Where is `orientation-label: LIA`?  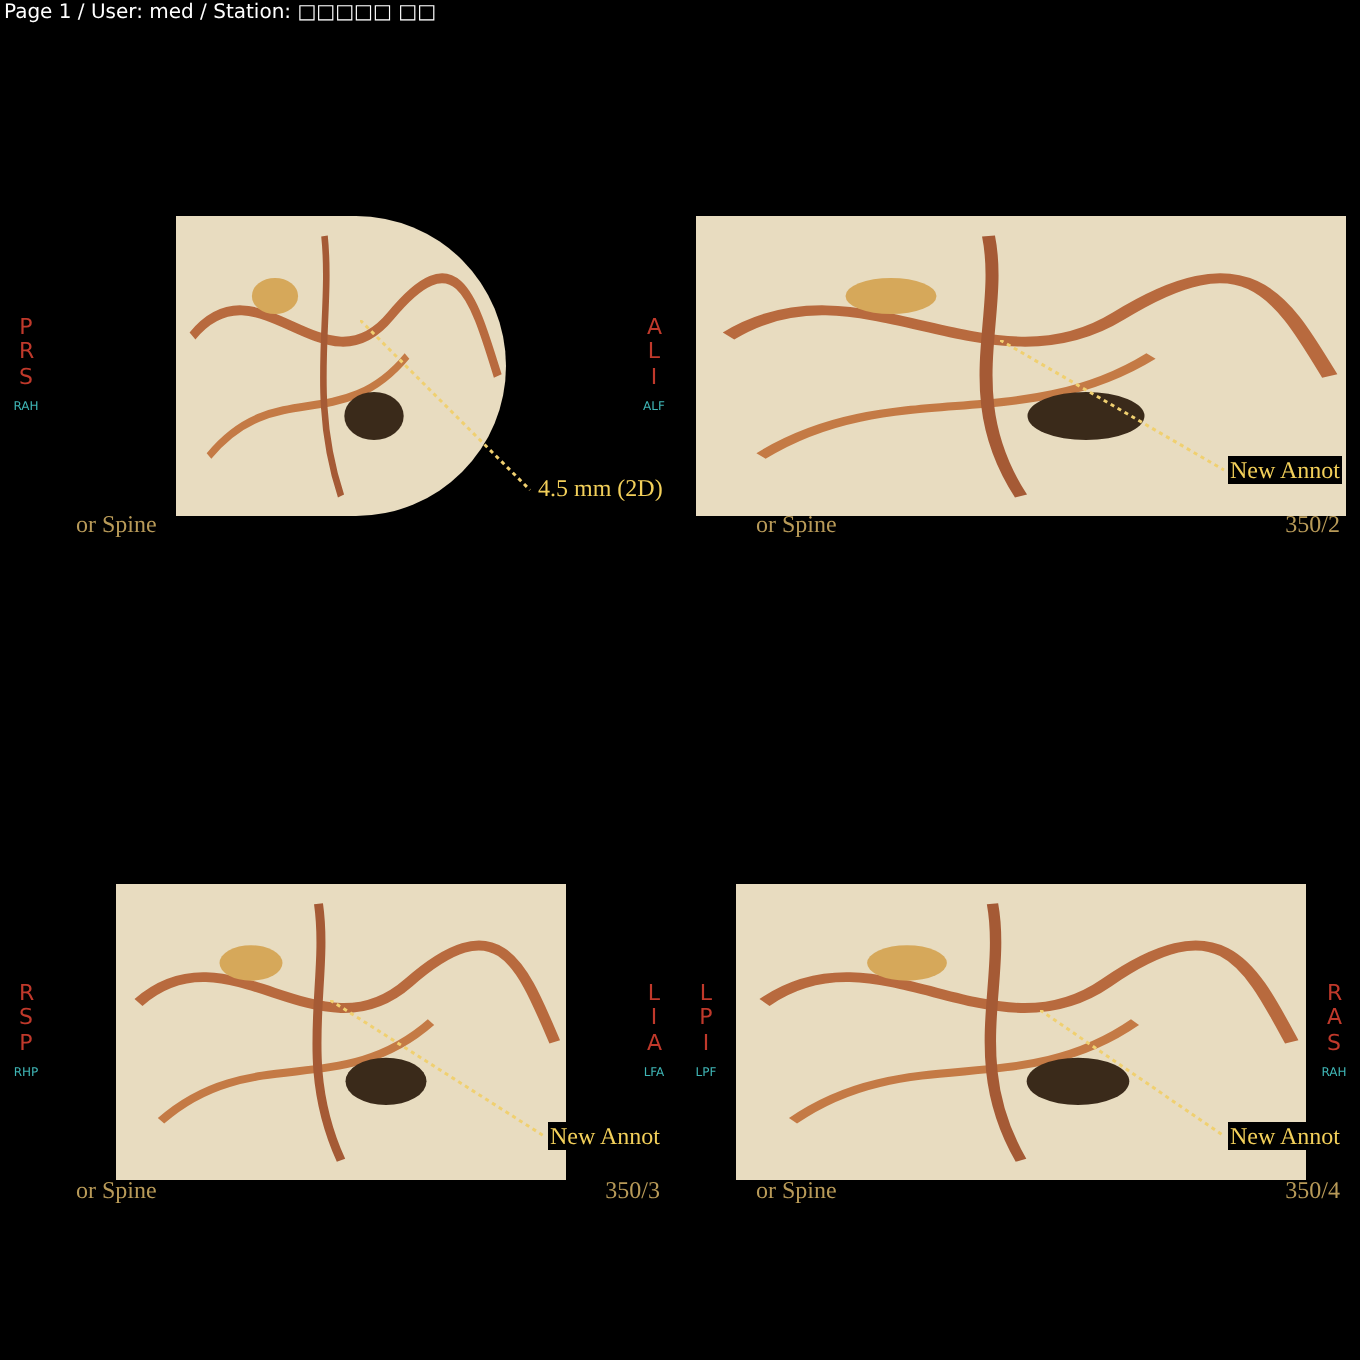
orientation-label: LIA is located at coordinates (654, 1019).